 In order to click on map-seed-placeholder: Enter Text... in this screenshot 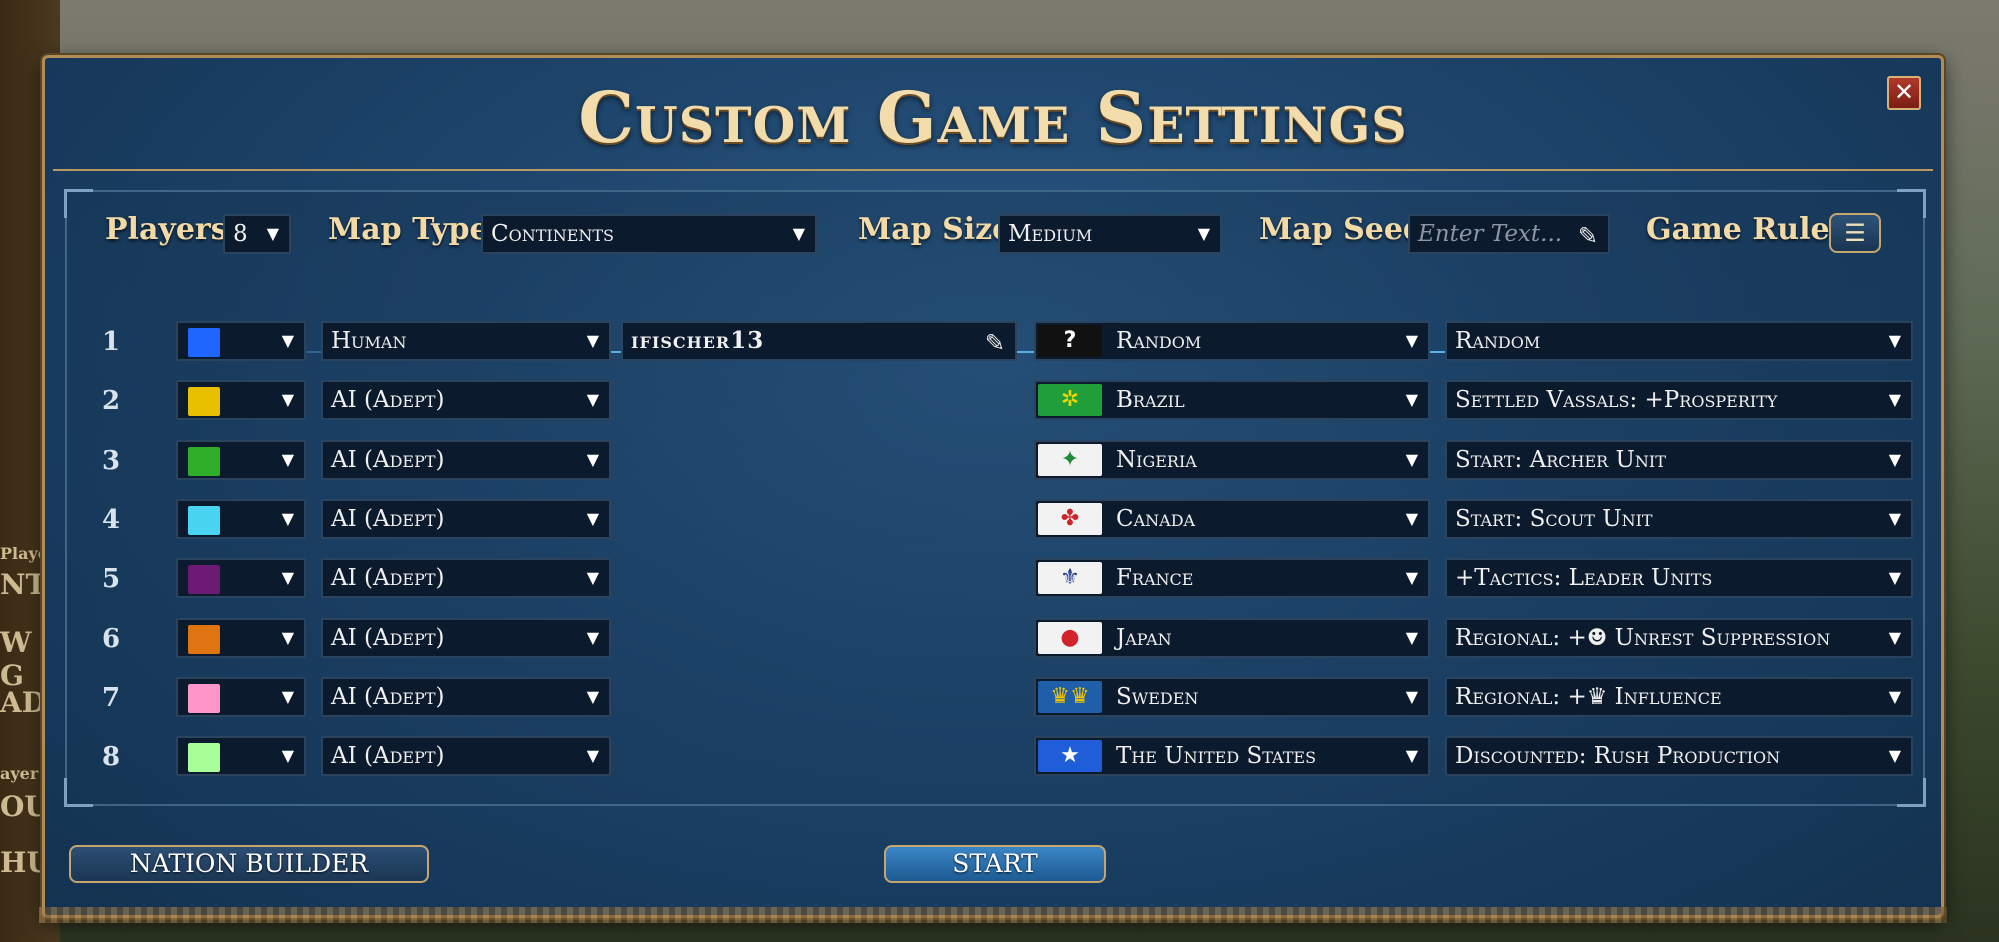, I will do `click(1490, 234)`.